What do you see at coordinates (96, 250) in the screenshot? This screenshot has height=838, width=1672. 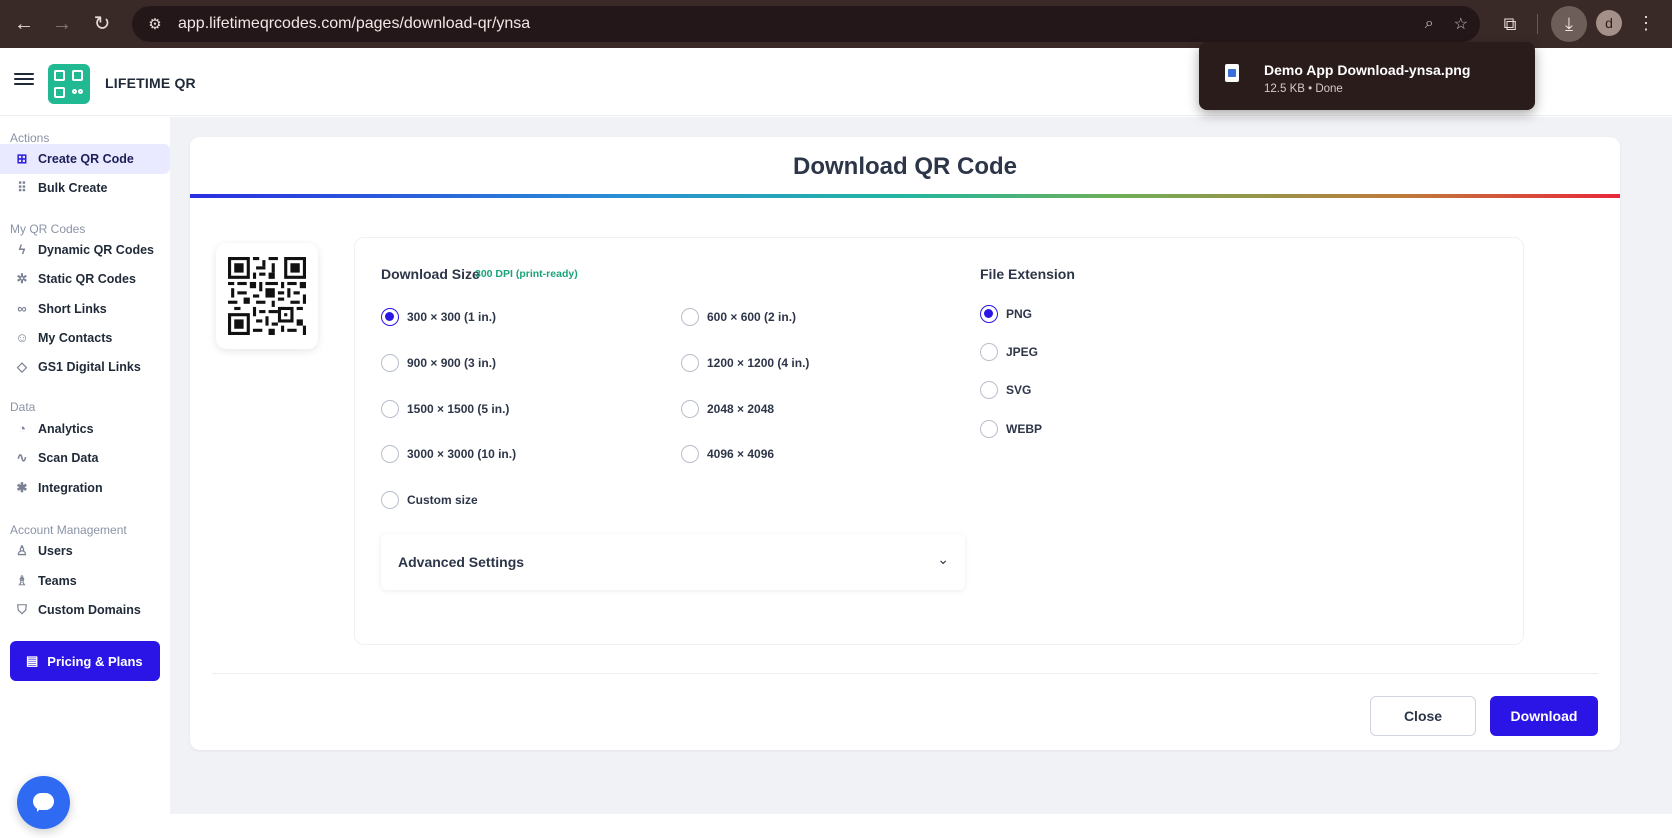 I see `sidebar-item-label: Dynamic QR Codes` at bounding box center [96, 250].